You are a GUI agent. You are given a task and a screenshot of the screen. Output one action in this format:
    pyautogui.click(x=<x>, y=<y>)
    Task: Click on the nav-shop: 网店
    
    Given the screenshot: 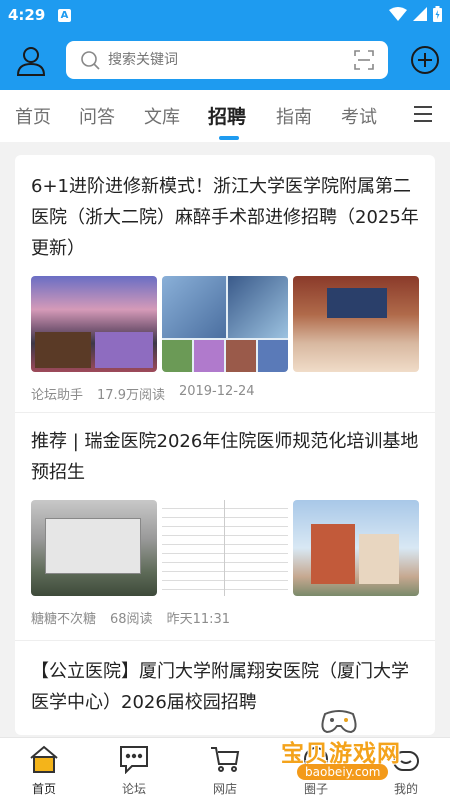 What is the action you would take?
    pyautogui.click(x=225, y=770)
    